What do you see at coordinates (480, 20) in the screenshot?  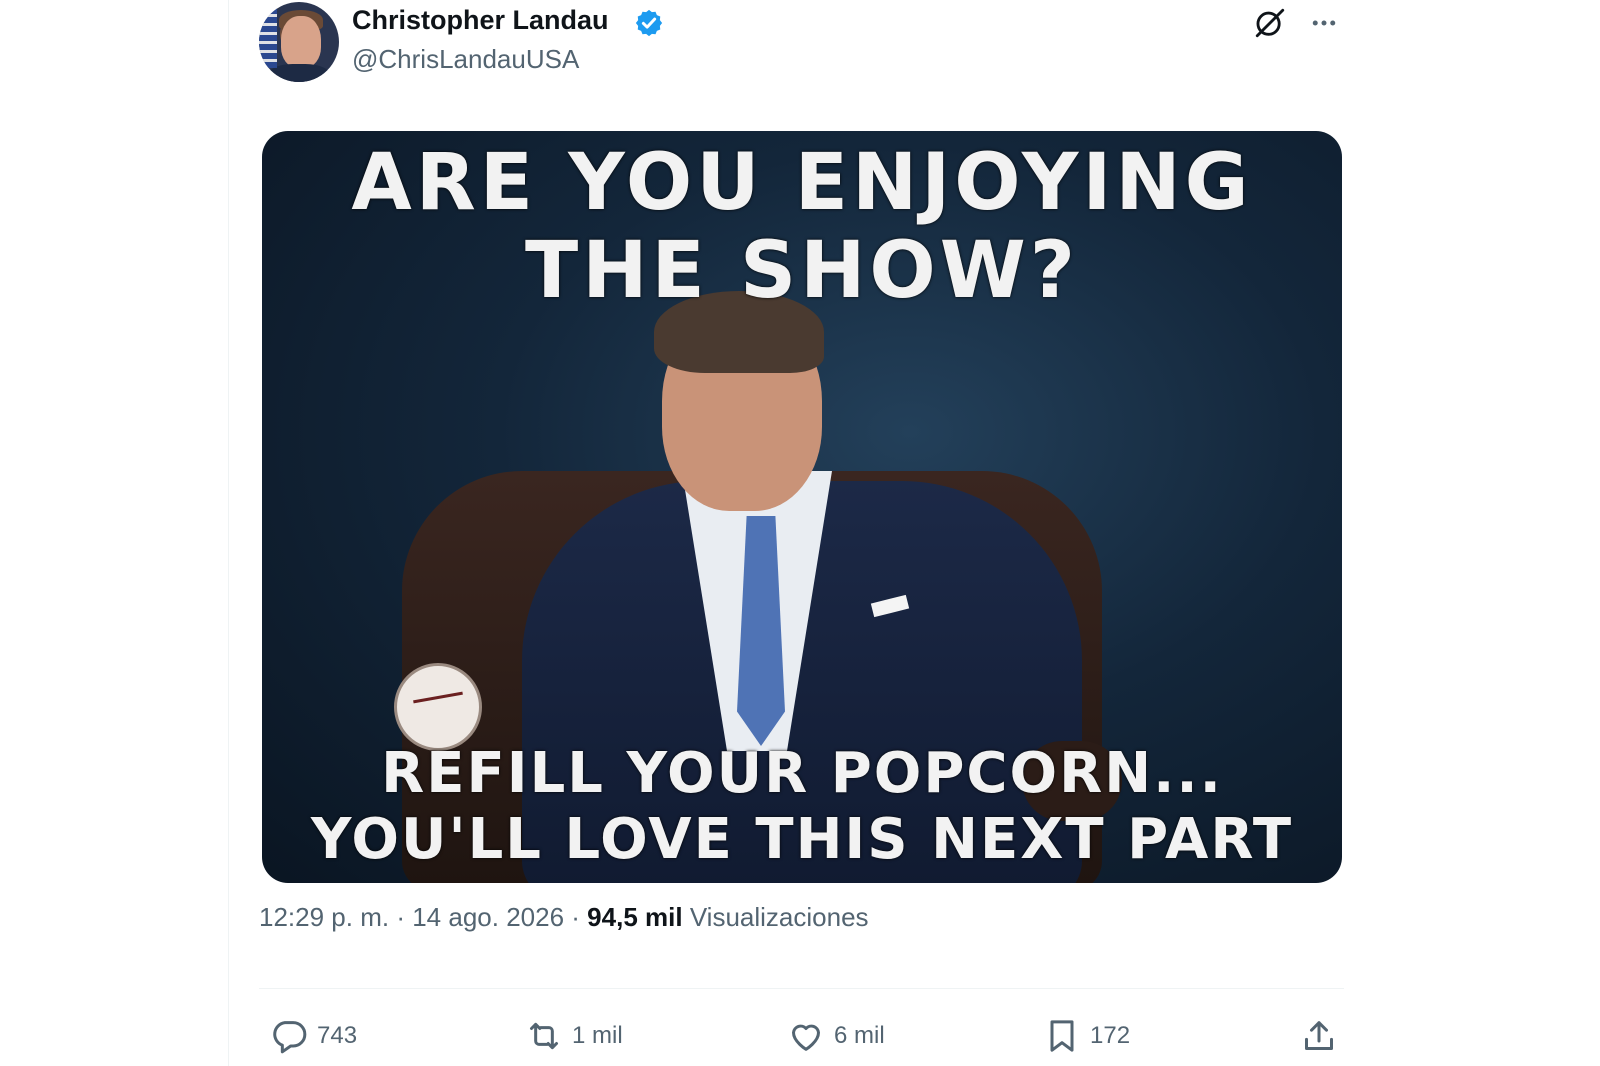 I see `author-name: Christopher Landau` at bounding box center [480, 20].